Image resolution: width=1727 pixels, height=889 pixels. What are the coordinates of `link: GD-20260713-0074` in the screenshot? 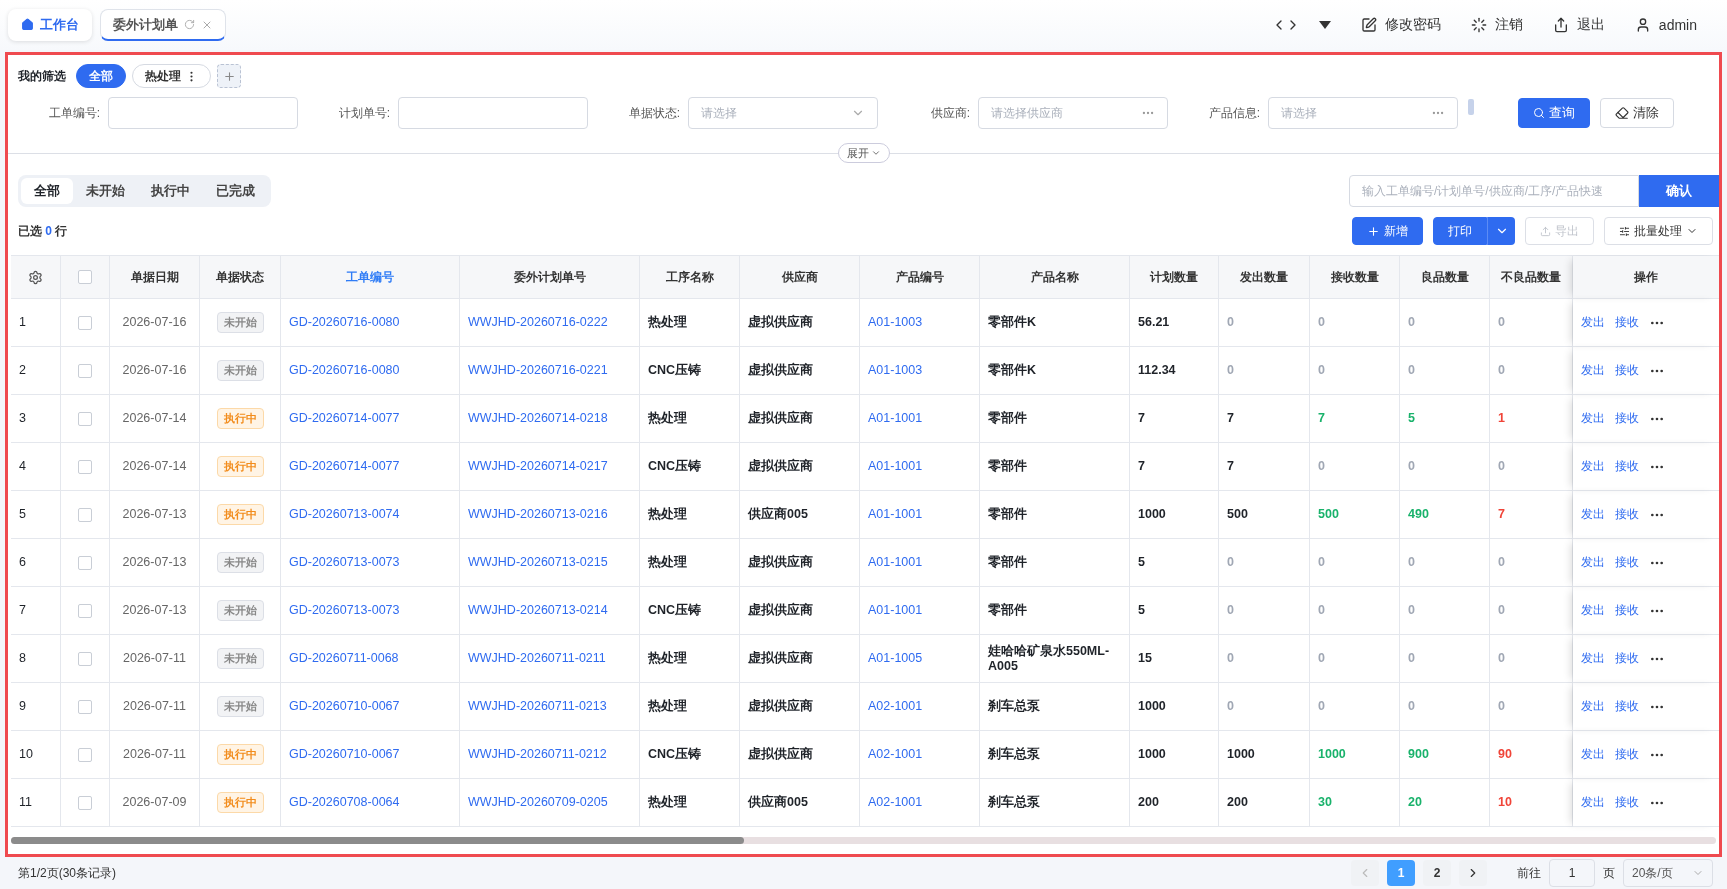 It's located at (370, 515).